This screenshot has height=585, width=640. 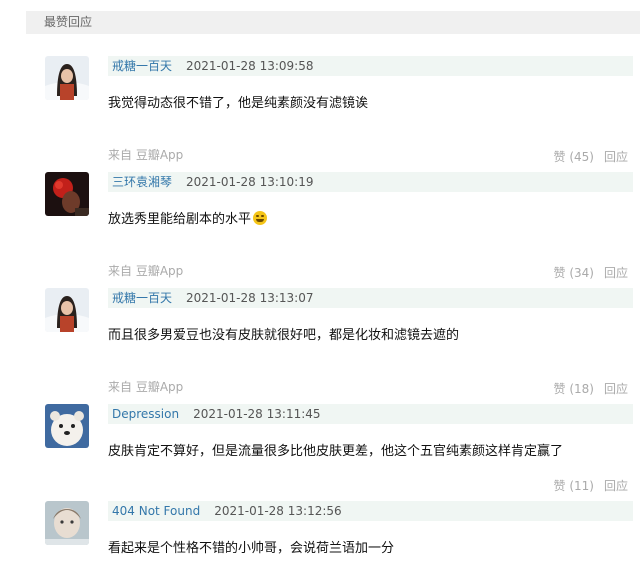 I want to click on comment-actions: 赞 (34) 回应, so click(x=591, y=272).